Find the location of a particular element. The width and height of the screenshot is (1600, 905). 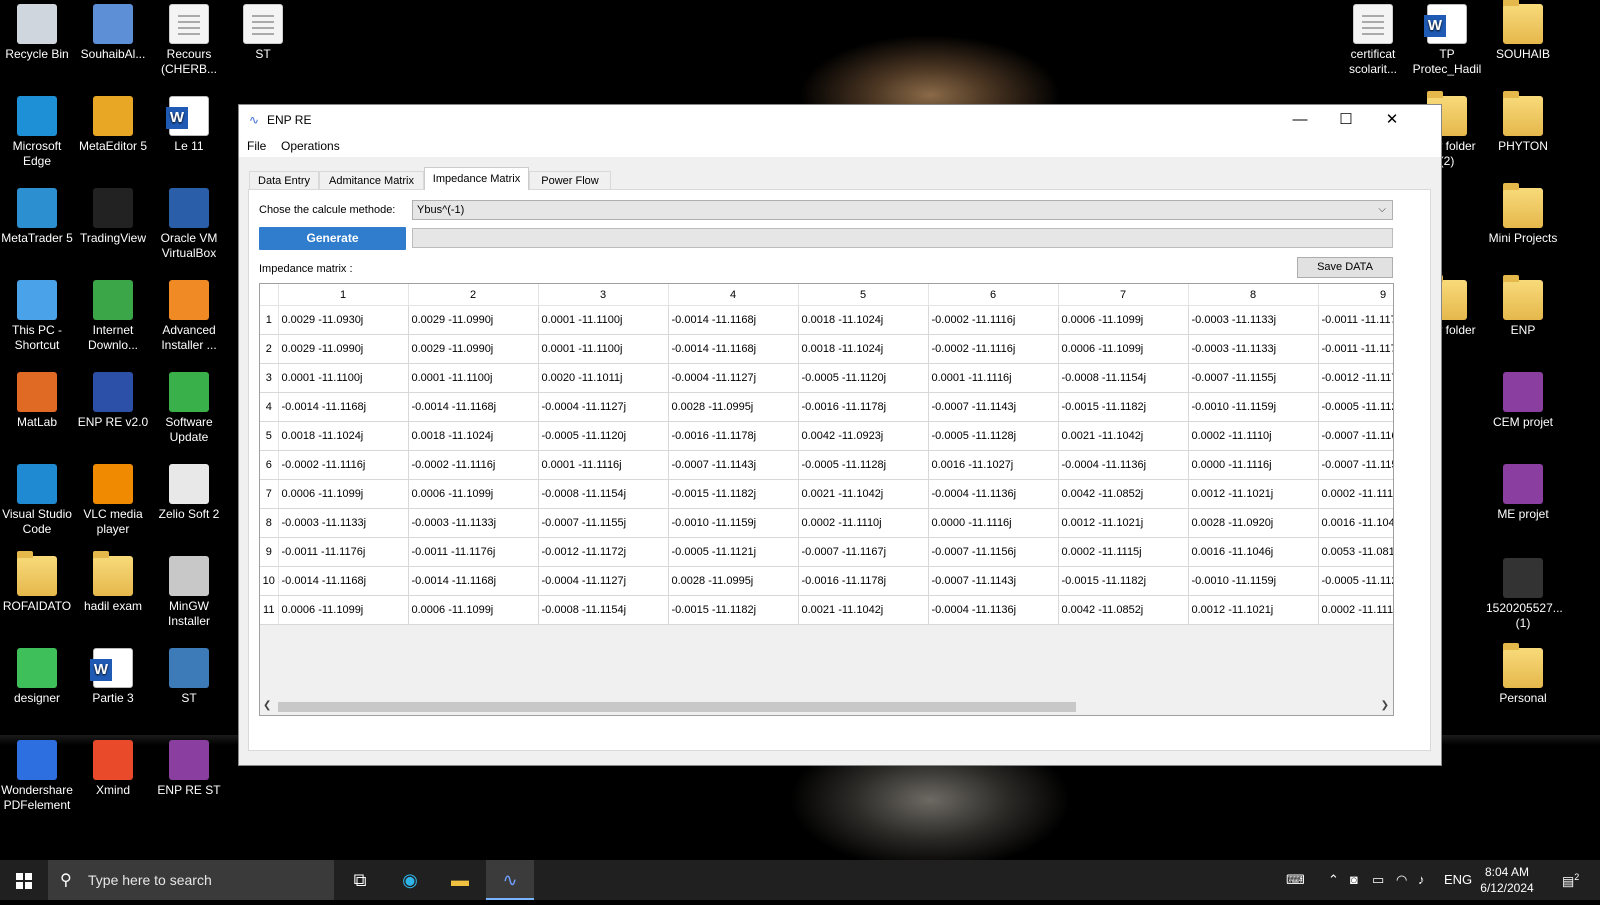

matrix-cell: -0.0003 -11.1133j is located at coordinates (343, 523).